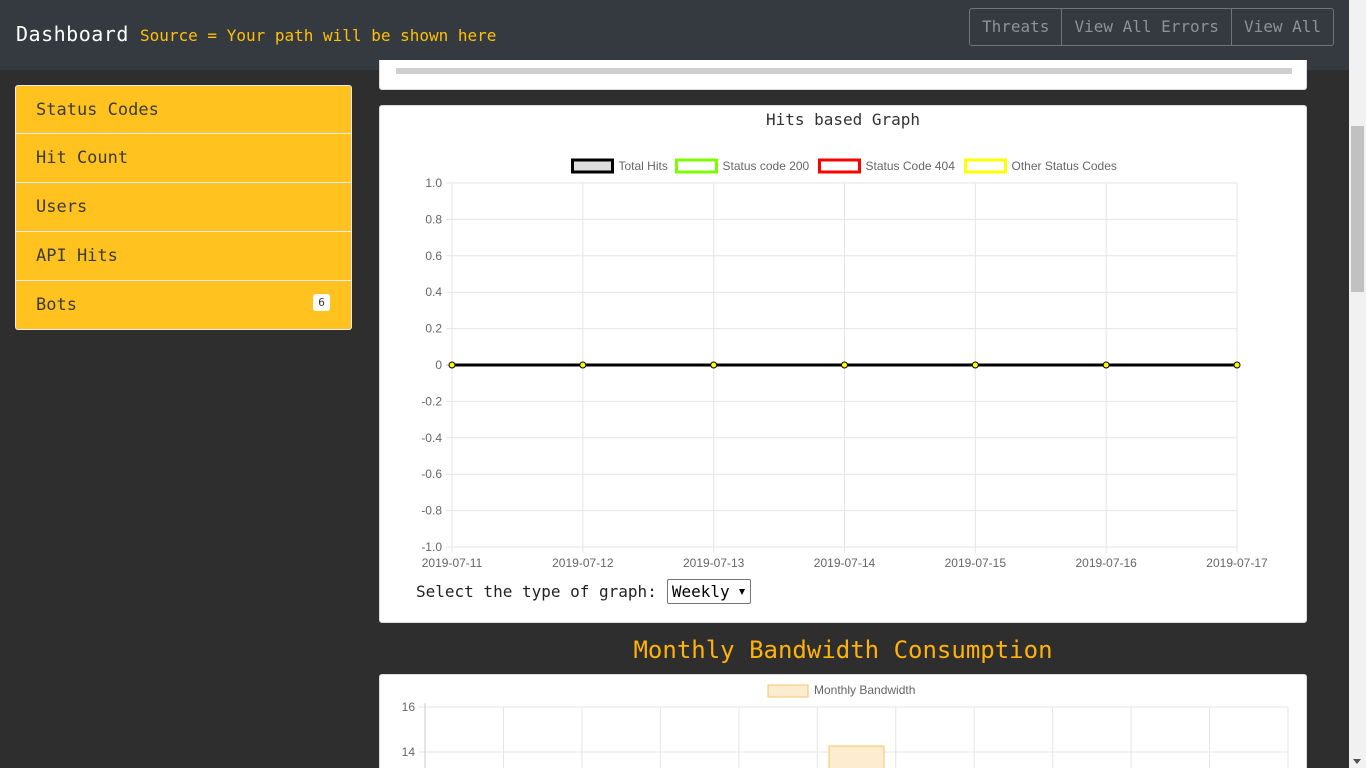 The image size is (1366, 768). What do you see at coordinates (318, 35) in the screenshot?
I see `source-path-text: Source = Your path will be shown here` at bounding box center [318, 35].